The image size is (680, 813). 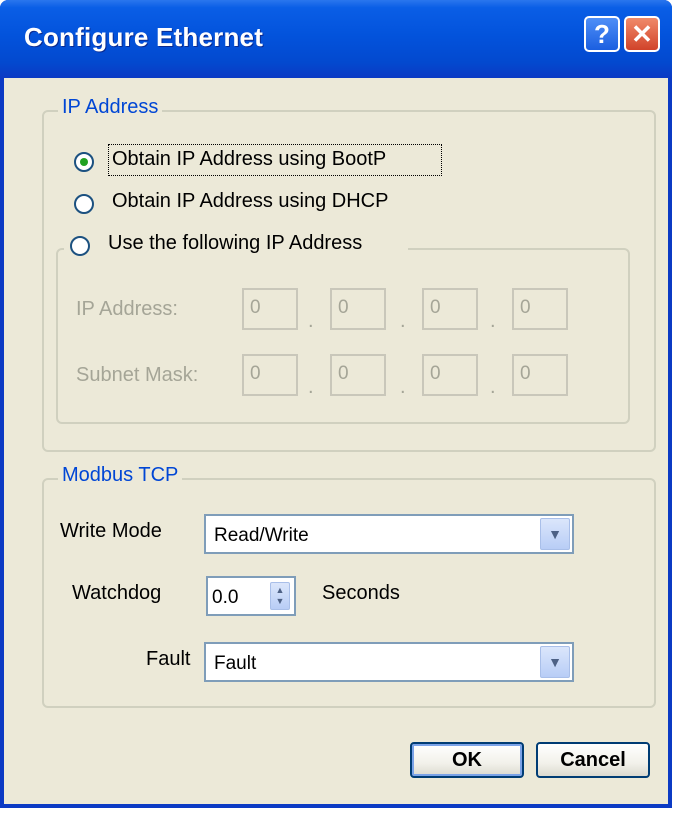 I want to click on subnet-octet-1: 0, so click(x=270, y=375).